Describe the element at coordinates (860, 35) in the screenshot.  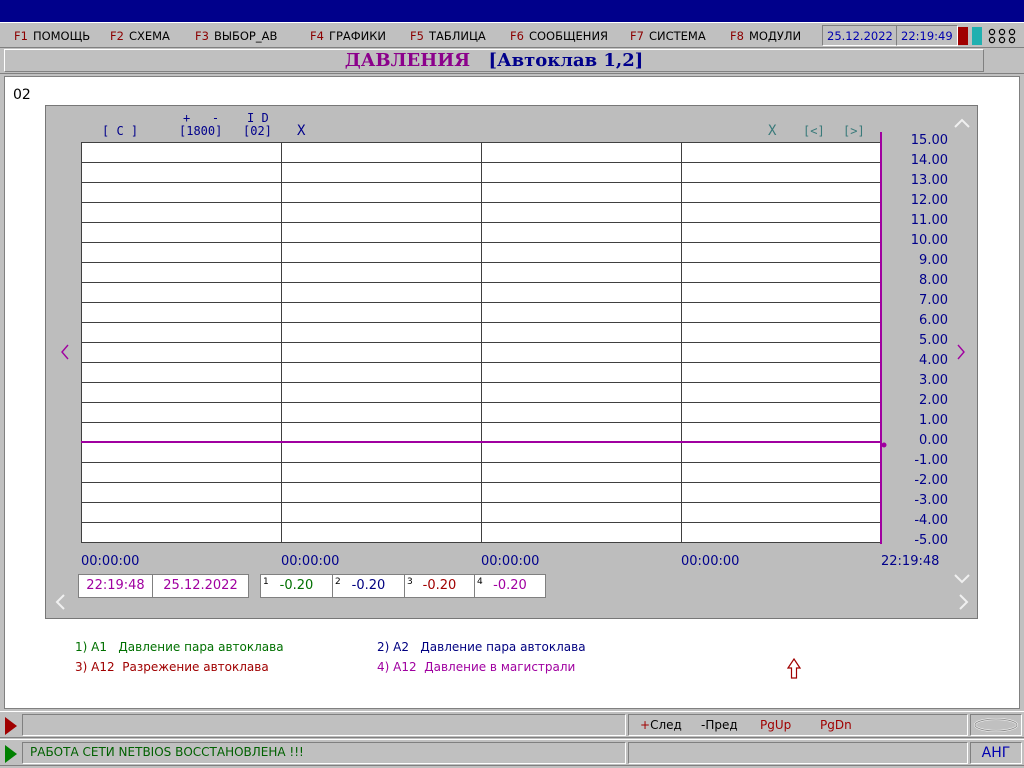
I see `current-date: 25.12.2022` at that location.